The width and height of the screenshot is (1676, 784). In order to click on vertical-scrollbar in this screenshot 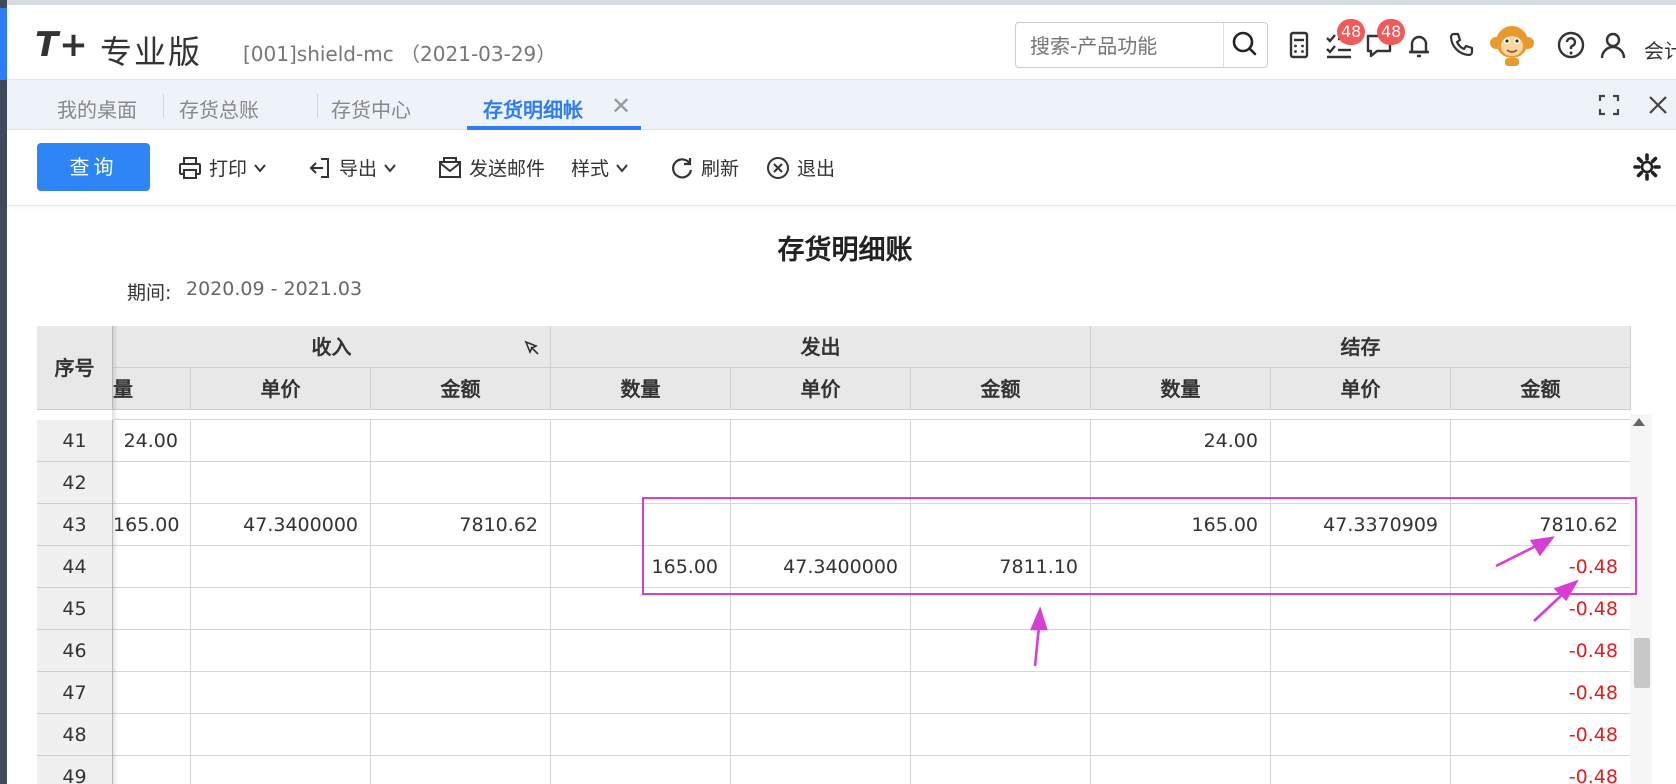, I will do `click(1641, 599)`.